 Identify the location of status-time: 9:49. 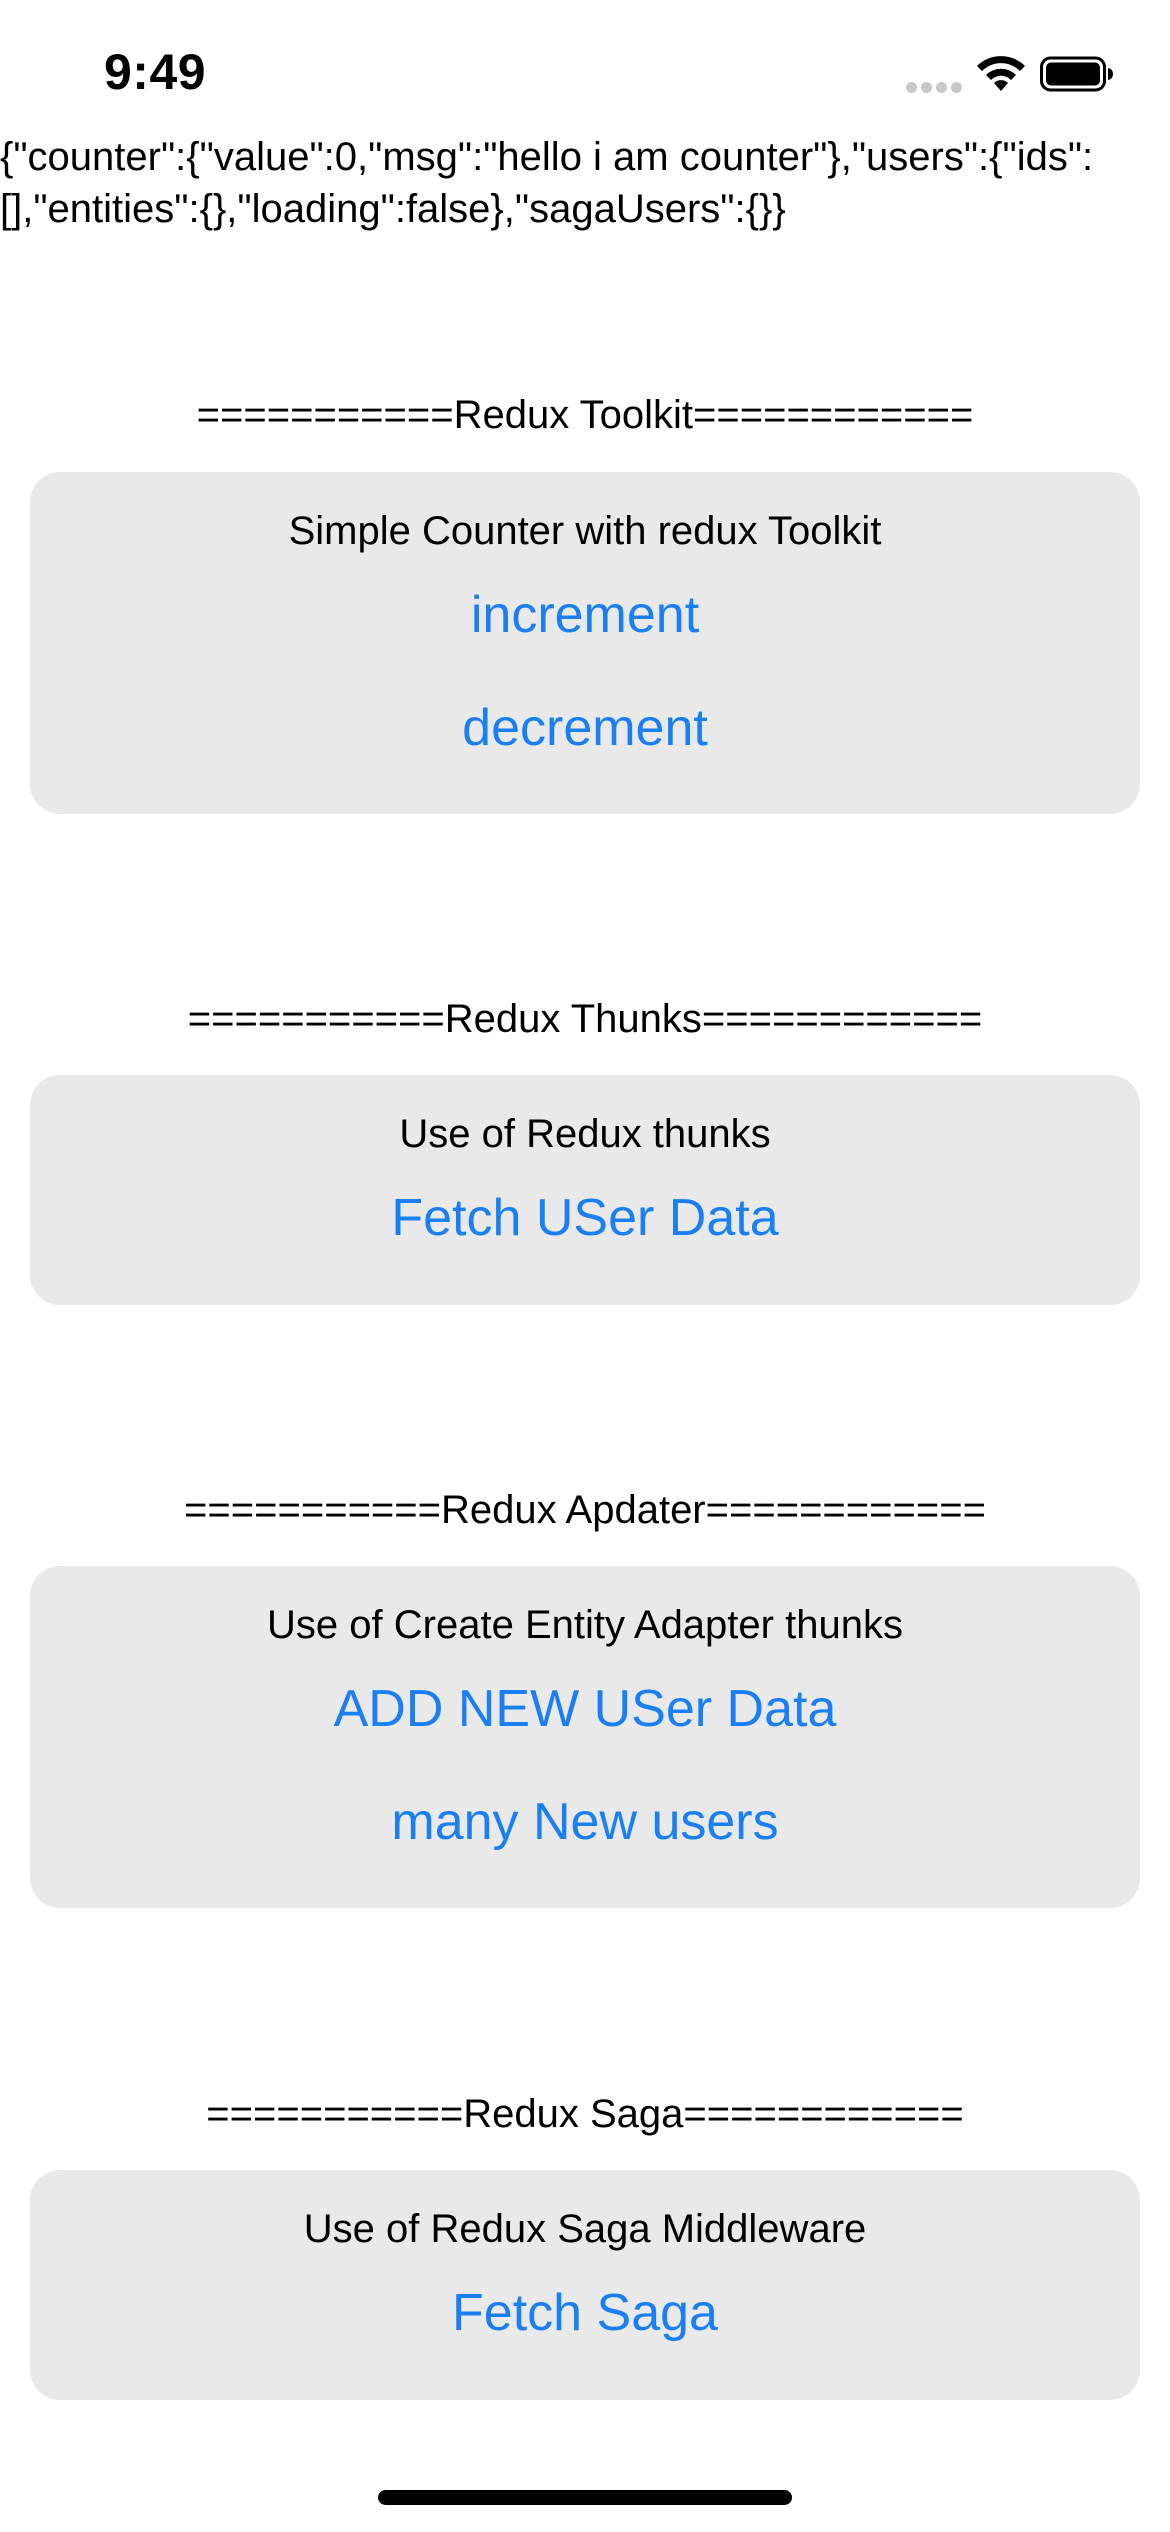
(155, 72).